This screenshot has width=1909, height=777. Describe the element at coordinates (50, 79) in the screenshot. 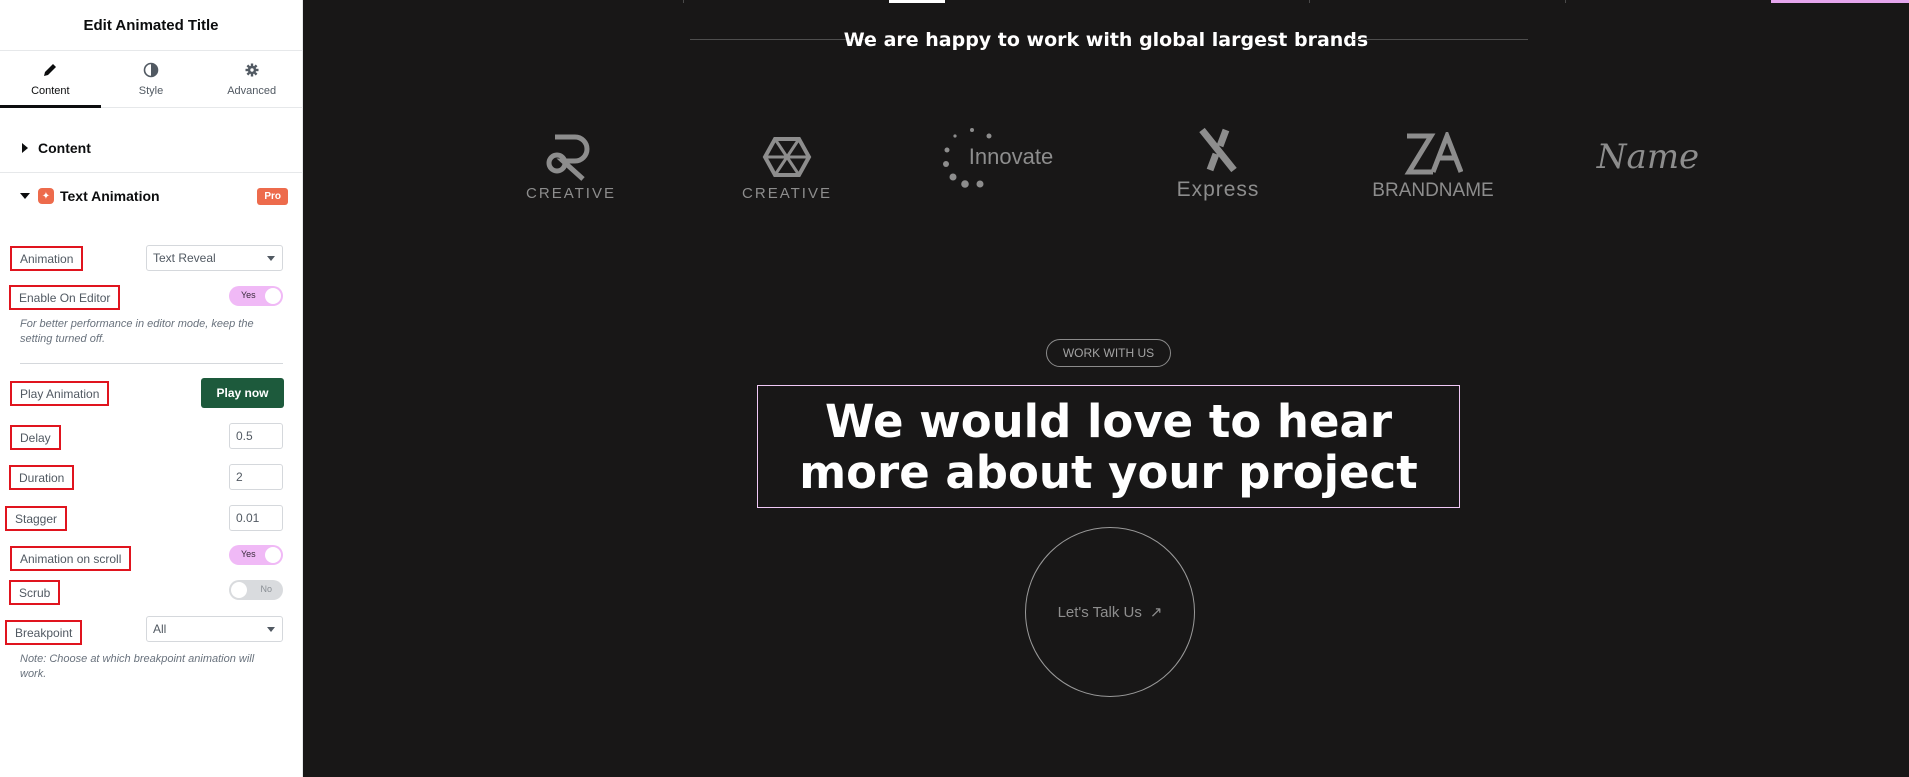

I see `tab-content: Content` at that location.